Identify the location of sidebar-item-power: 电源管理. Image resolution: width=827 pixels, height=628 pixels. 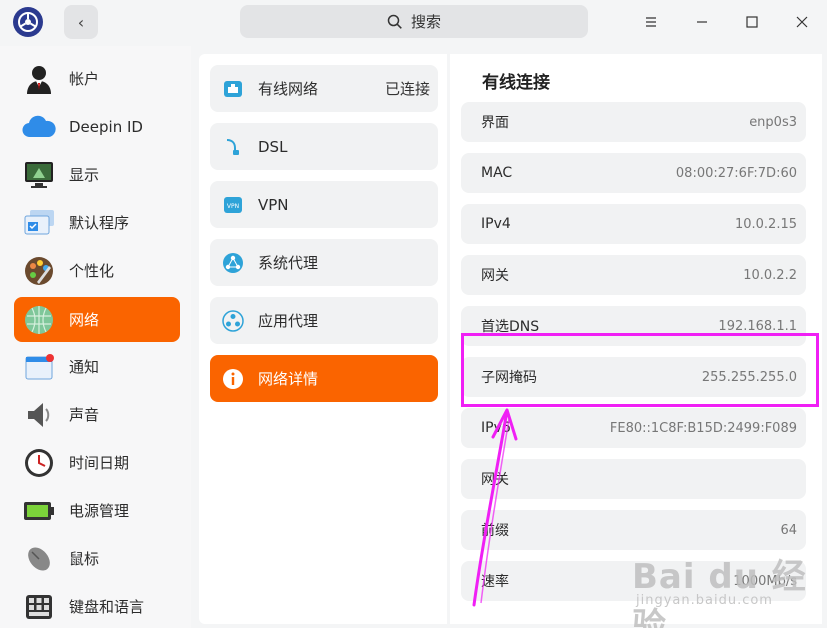
(97, 510).